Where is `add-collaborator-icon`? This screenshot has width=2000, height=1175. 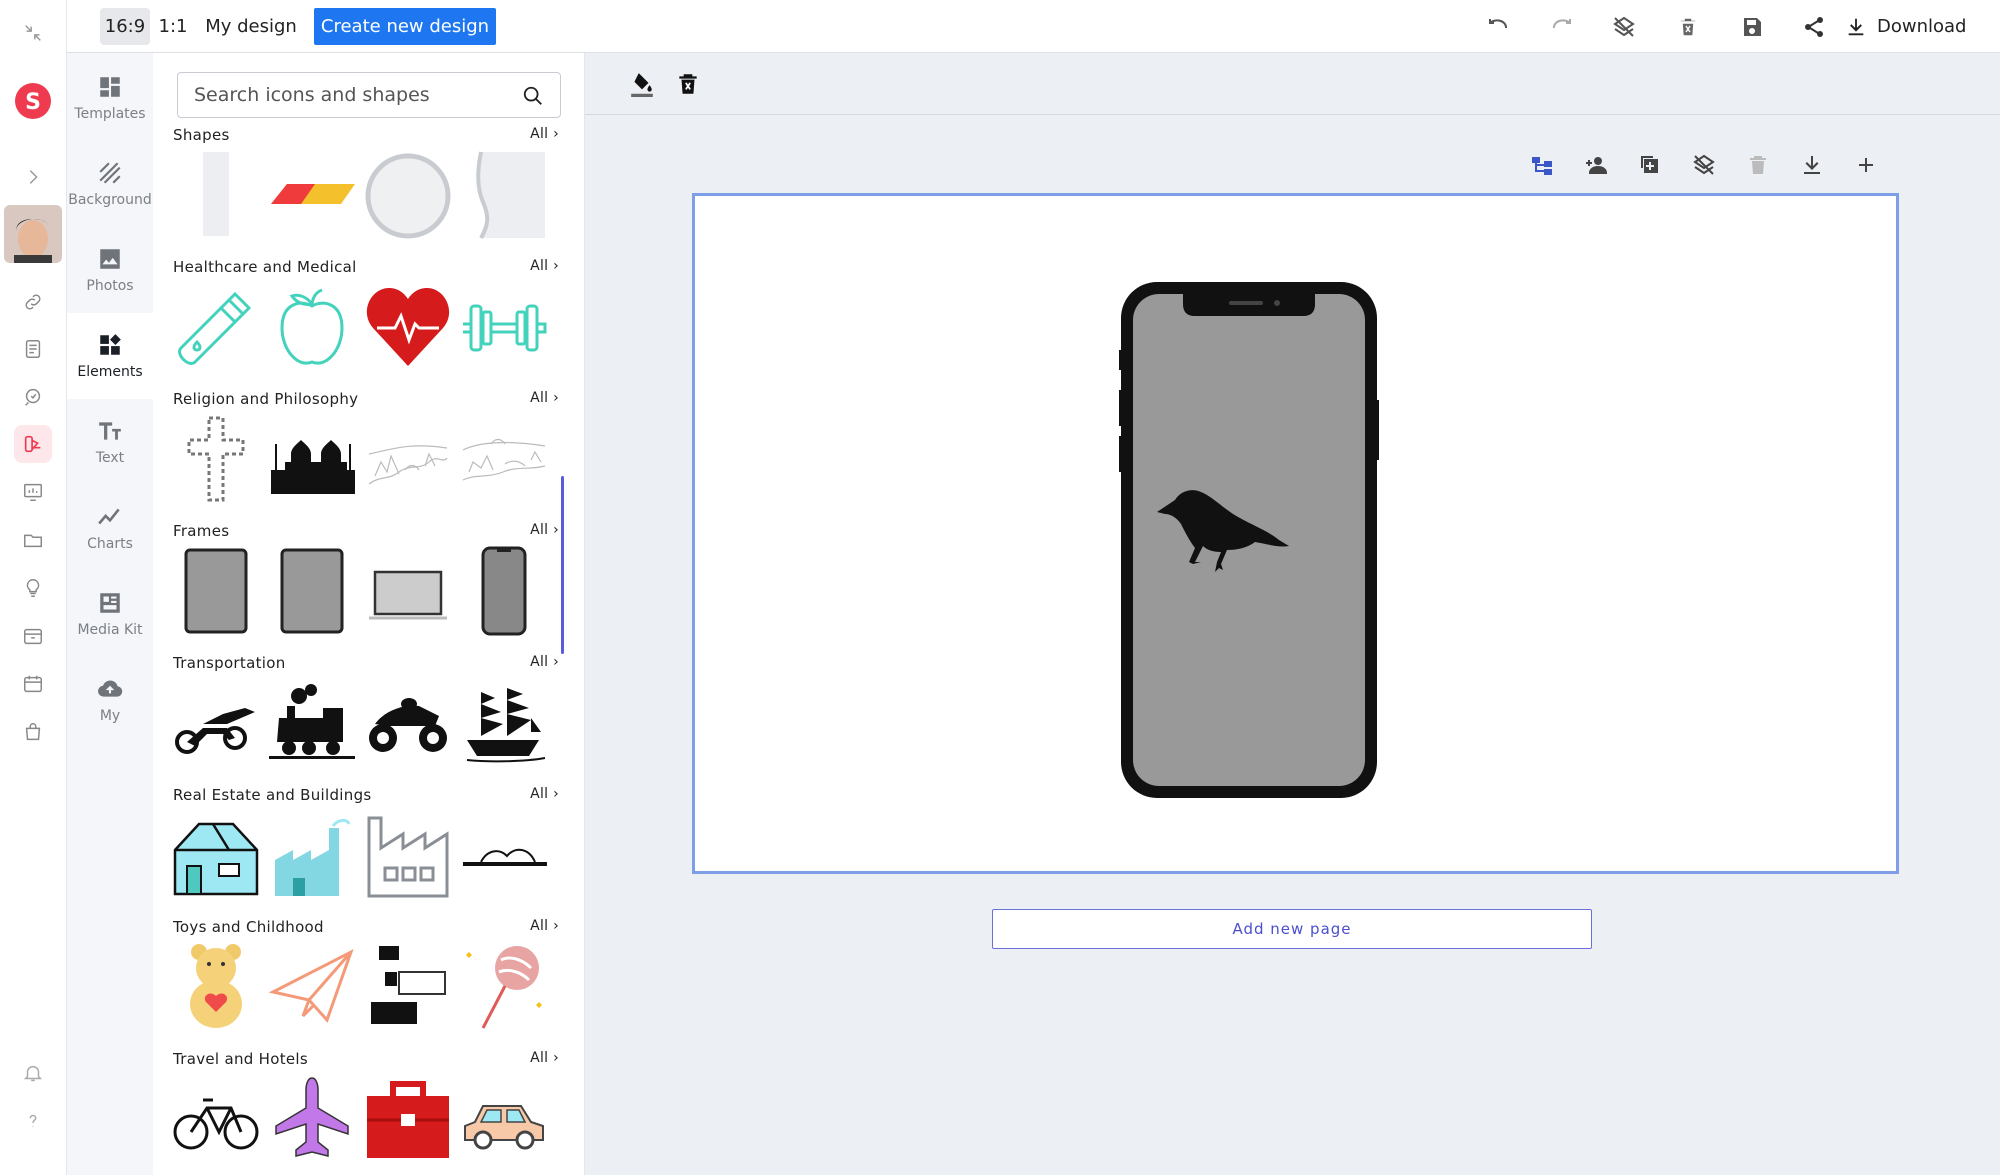 add-collaborator-icon is located at coordinates (1596, 165).